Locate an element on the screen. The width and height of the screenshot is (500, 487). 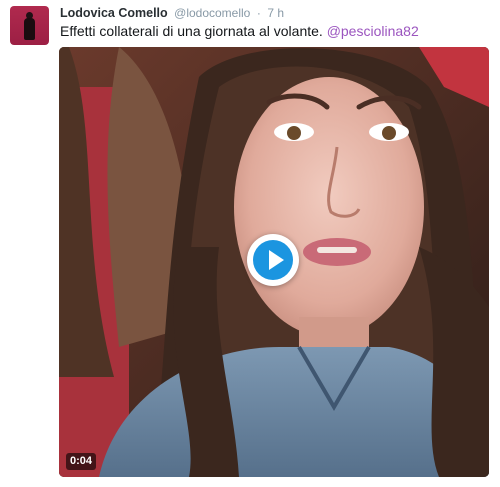
tweet-timestamp: 7 h is located at coordinates (275, 13).